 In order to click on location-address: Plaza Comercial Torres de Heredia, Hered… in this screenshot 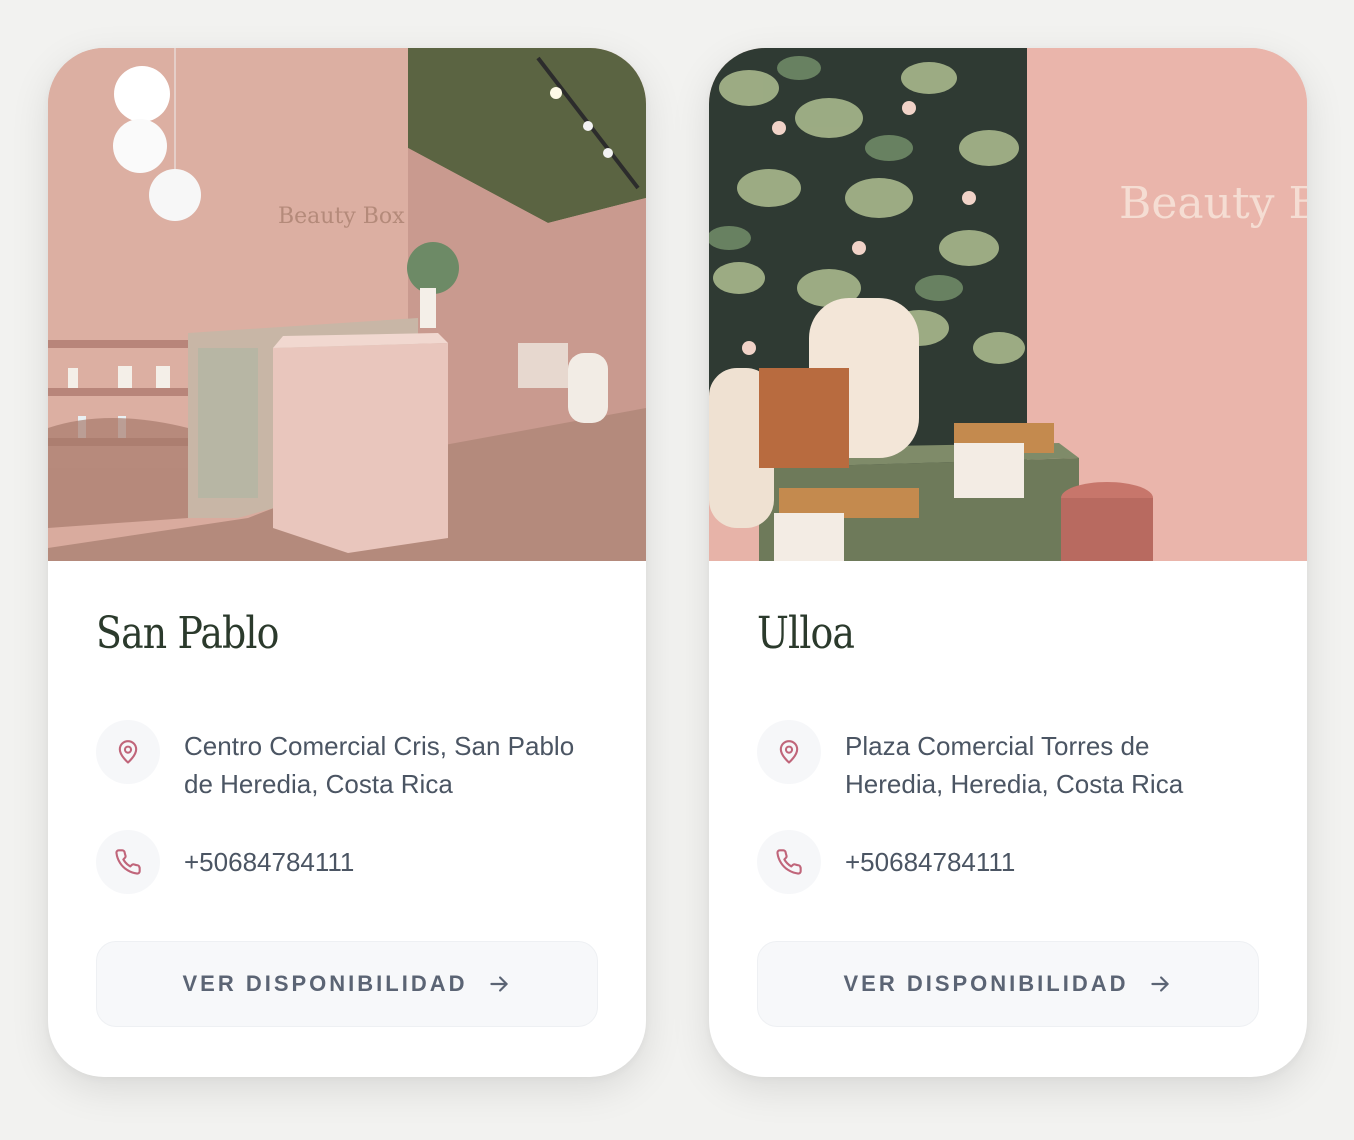, I will do `click(1014, 765)`.